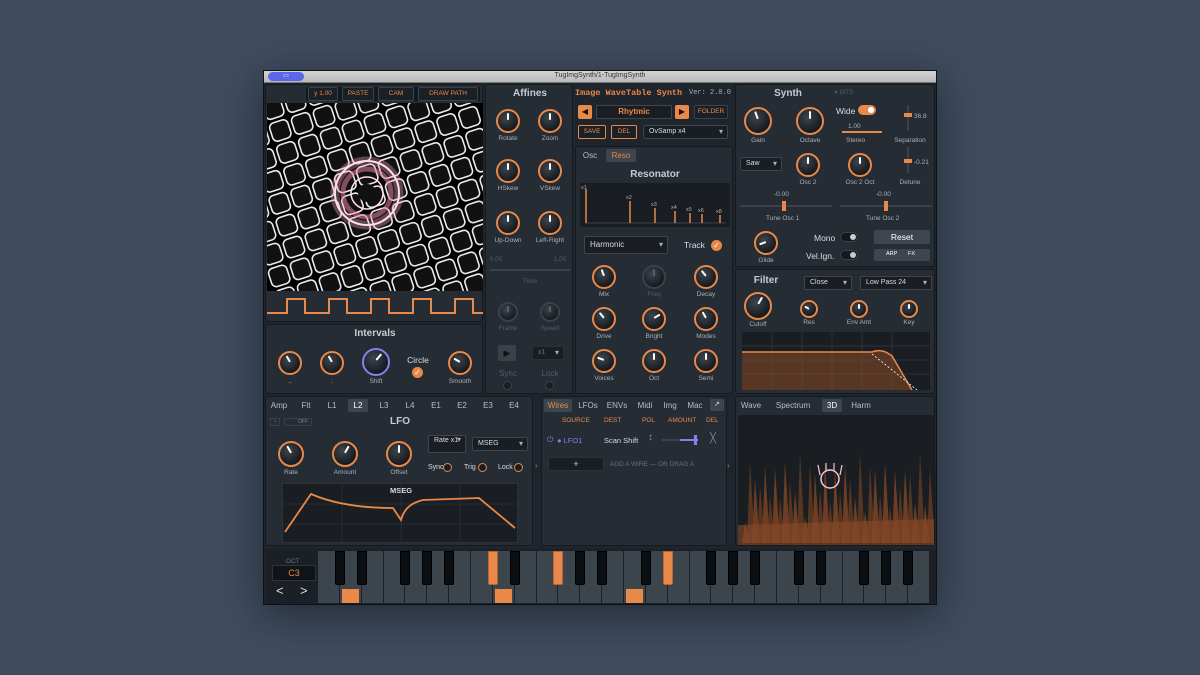  What do you see at coordinates (576, 464) in the screenshot?
I see `add-wire-button: +` at bounding box center [576, 464].